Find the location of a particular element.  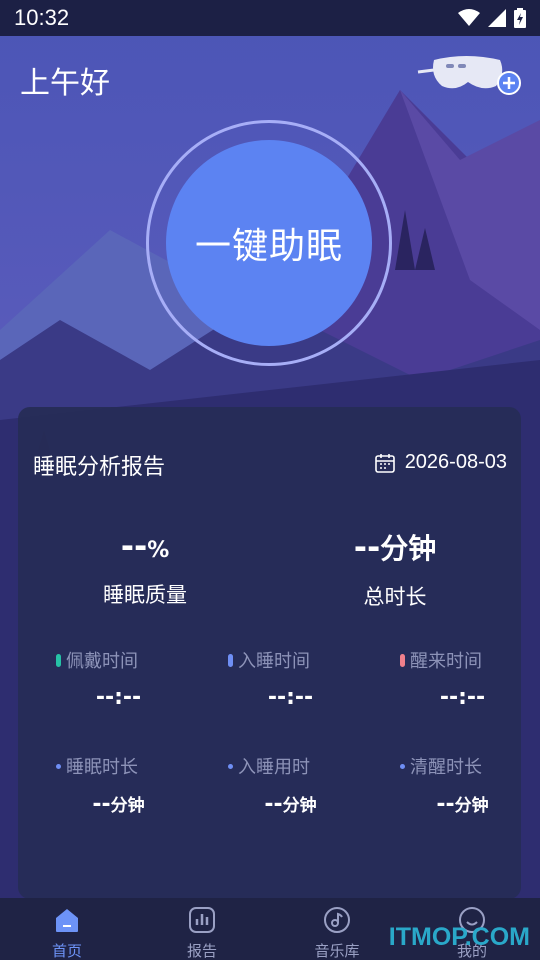

sleep-quality-label: 睡眠质量 is located at coordinates (145, 595).